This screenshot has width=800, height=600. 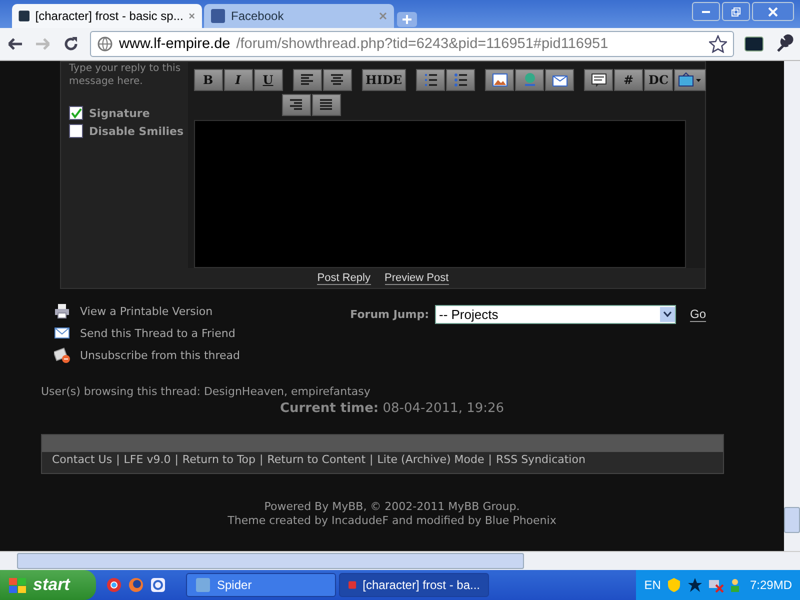 What do you see at coordinates (125, 75) in the screenshot?
I see `reply-hint: Type your reply to this message here.` at bounding box center [125, 75].